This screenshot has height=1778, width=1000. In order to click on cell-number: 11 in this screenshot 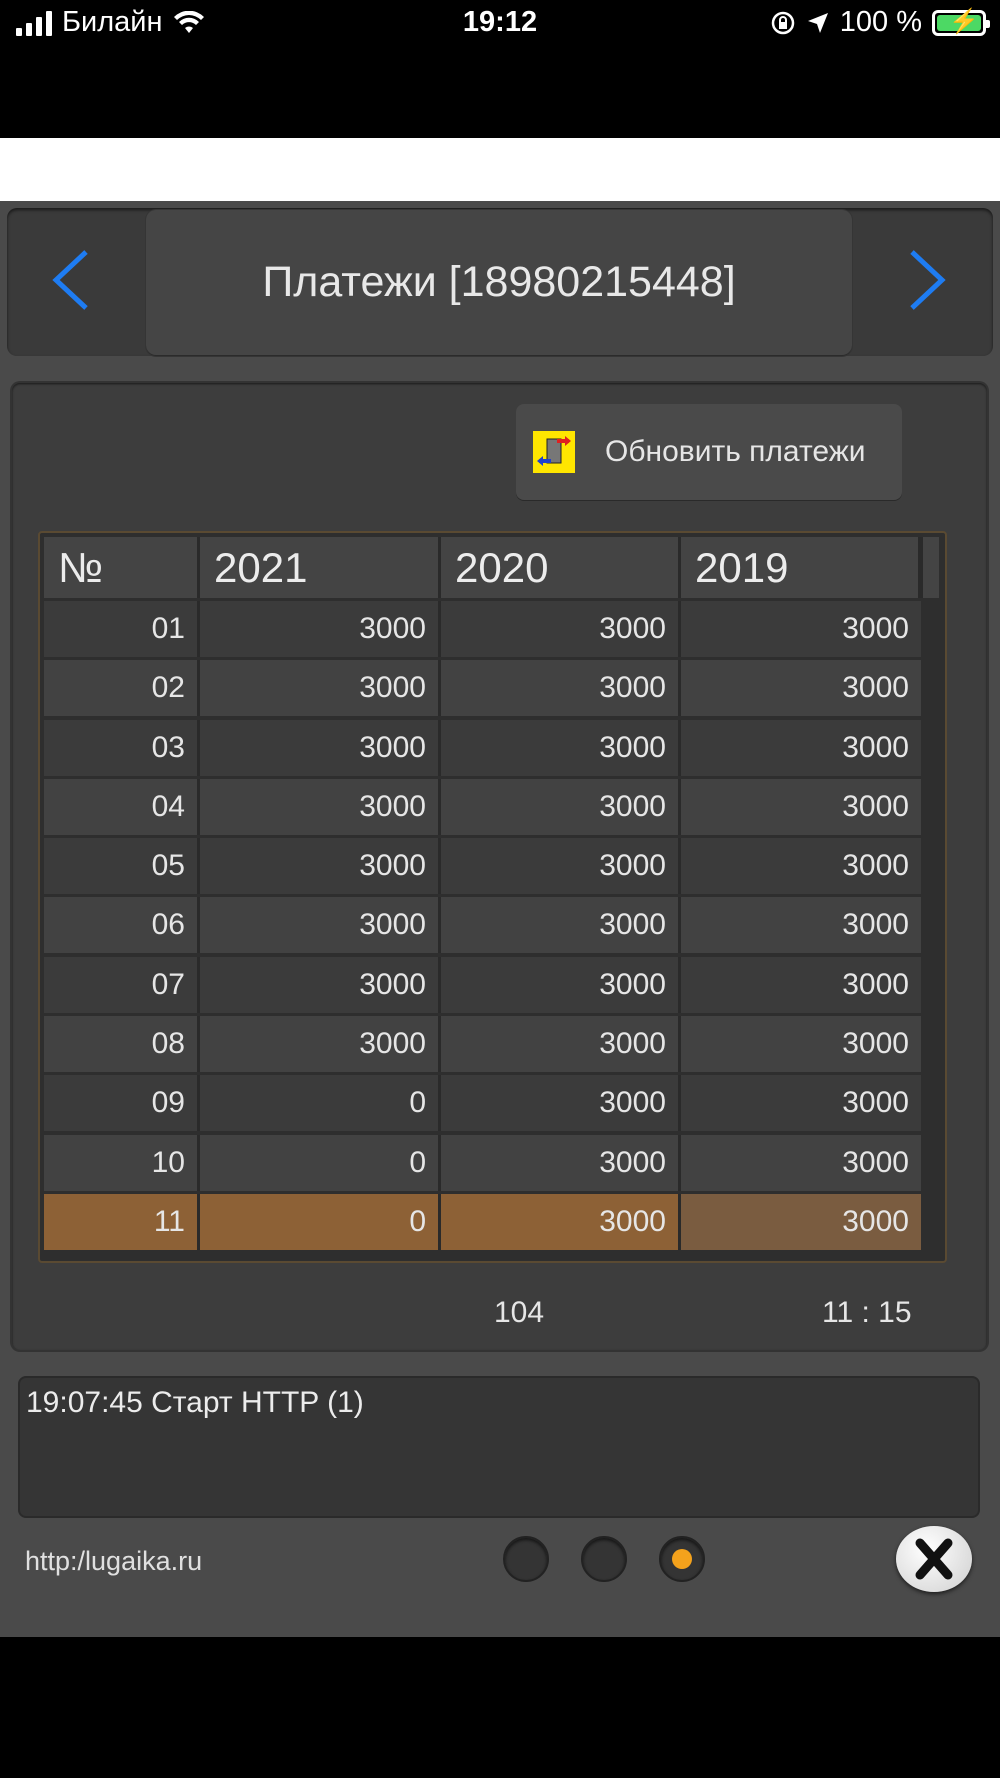, I will do `click(122, 1221)`.